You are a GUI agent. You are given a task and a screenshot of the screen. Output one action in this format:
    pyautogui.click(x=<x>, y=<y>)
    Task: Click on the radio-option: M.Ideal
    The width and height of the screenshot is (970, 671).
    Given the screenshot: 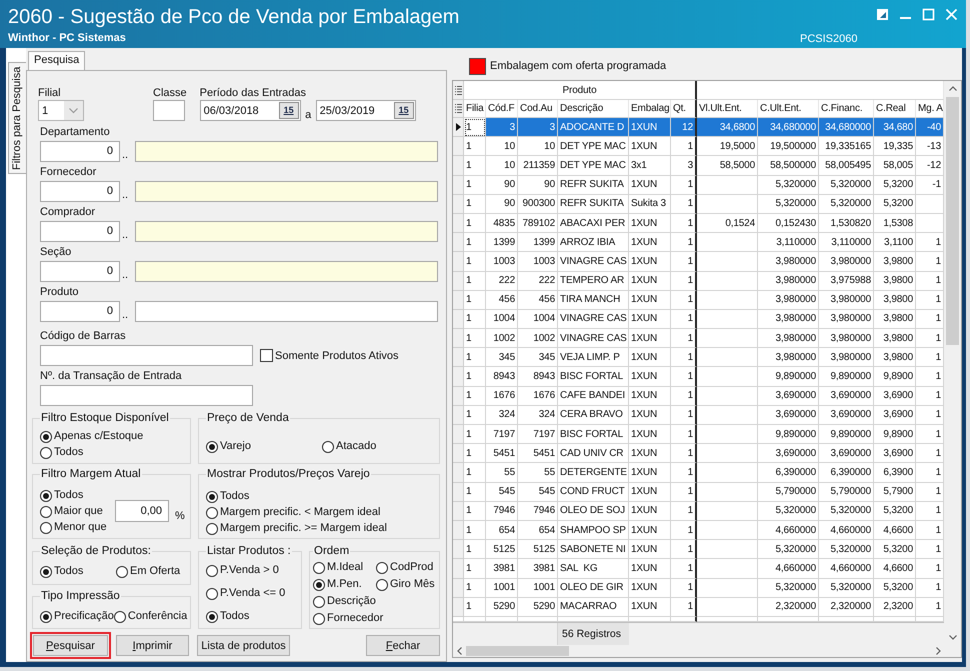 What is the action you would take?
    pyautogui.click(x=338, y=567)
    